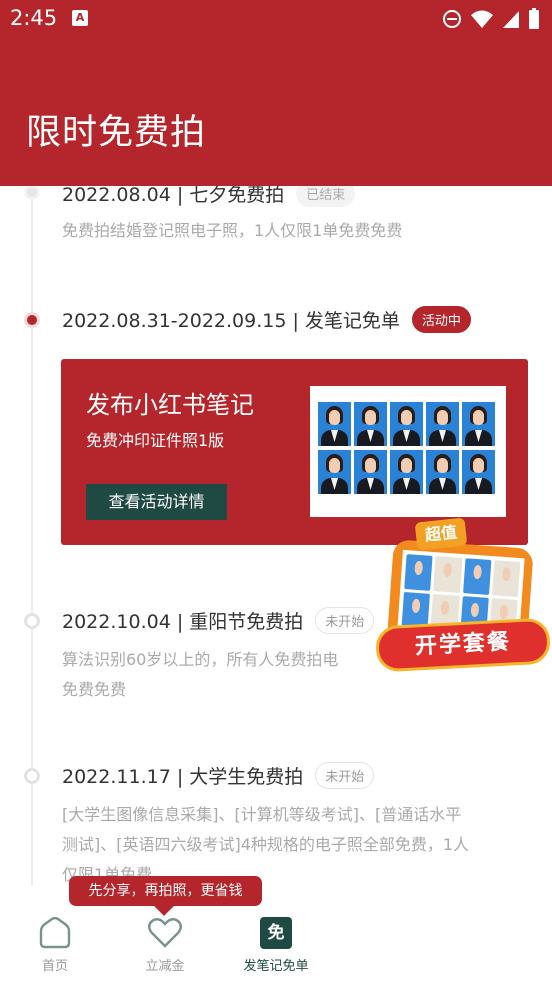 The height and width of the screenshot is (981, 552). What do you see at coordinates (463, 645) in the screenshot?
I see `sticker-label: 开学套餐` at bounding box center [463, 645].